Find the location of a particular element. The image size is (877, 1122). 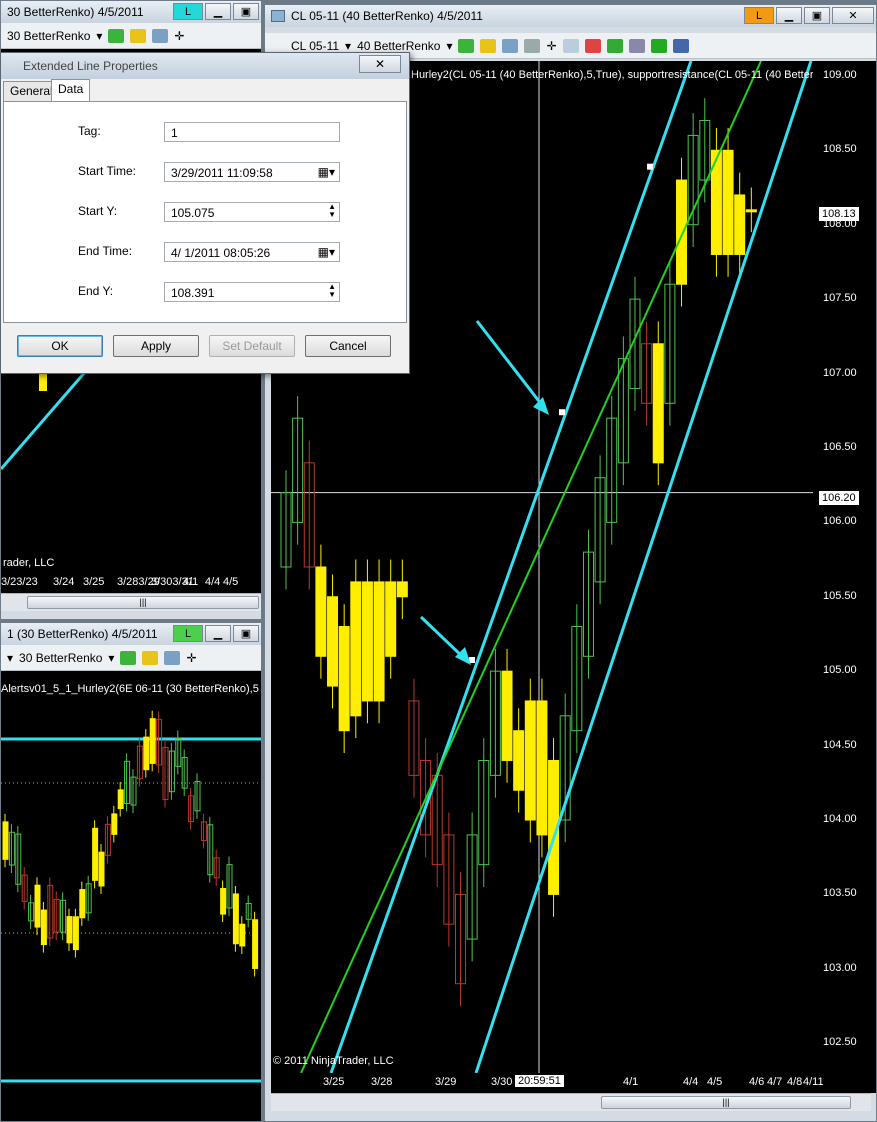

start-y-label: Start Y: is located at coordinates (98, 211).